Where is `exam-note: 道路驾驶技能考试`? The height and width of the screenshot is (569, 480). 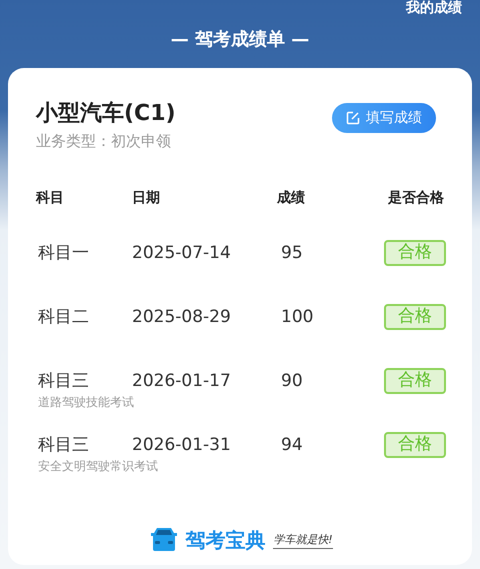 exam-note: 道路驾驶技能考试 is located at coordinates (86, 402).